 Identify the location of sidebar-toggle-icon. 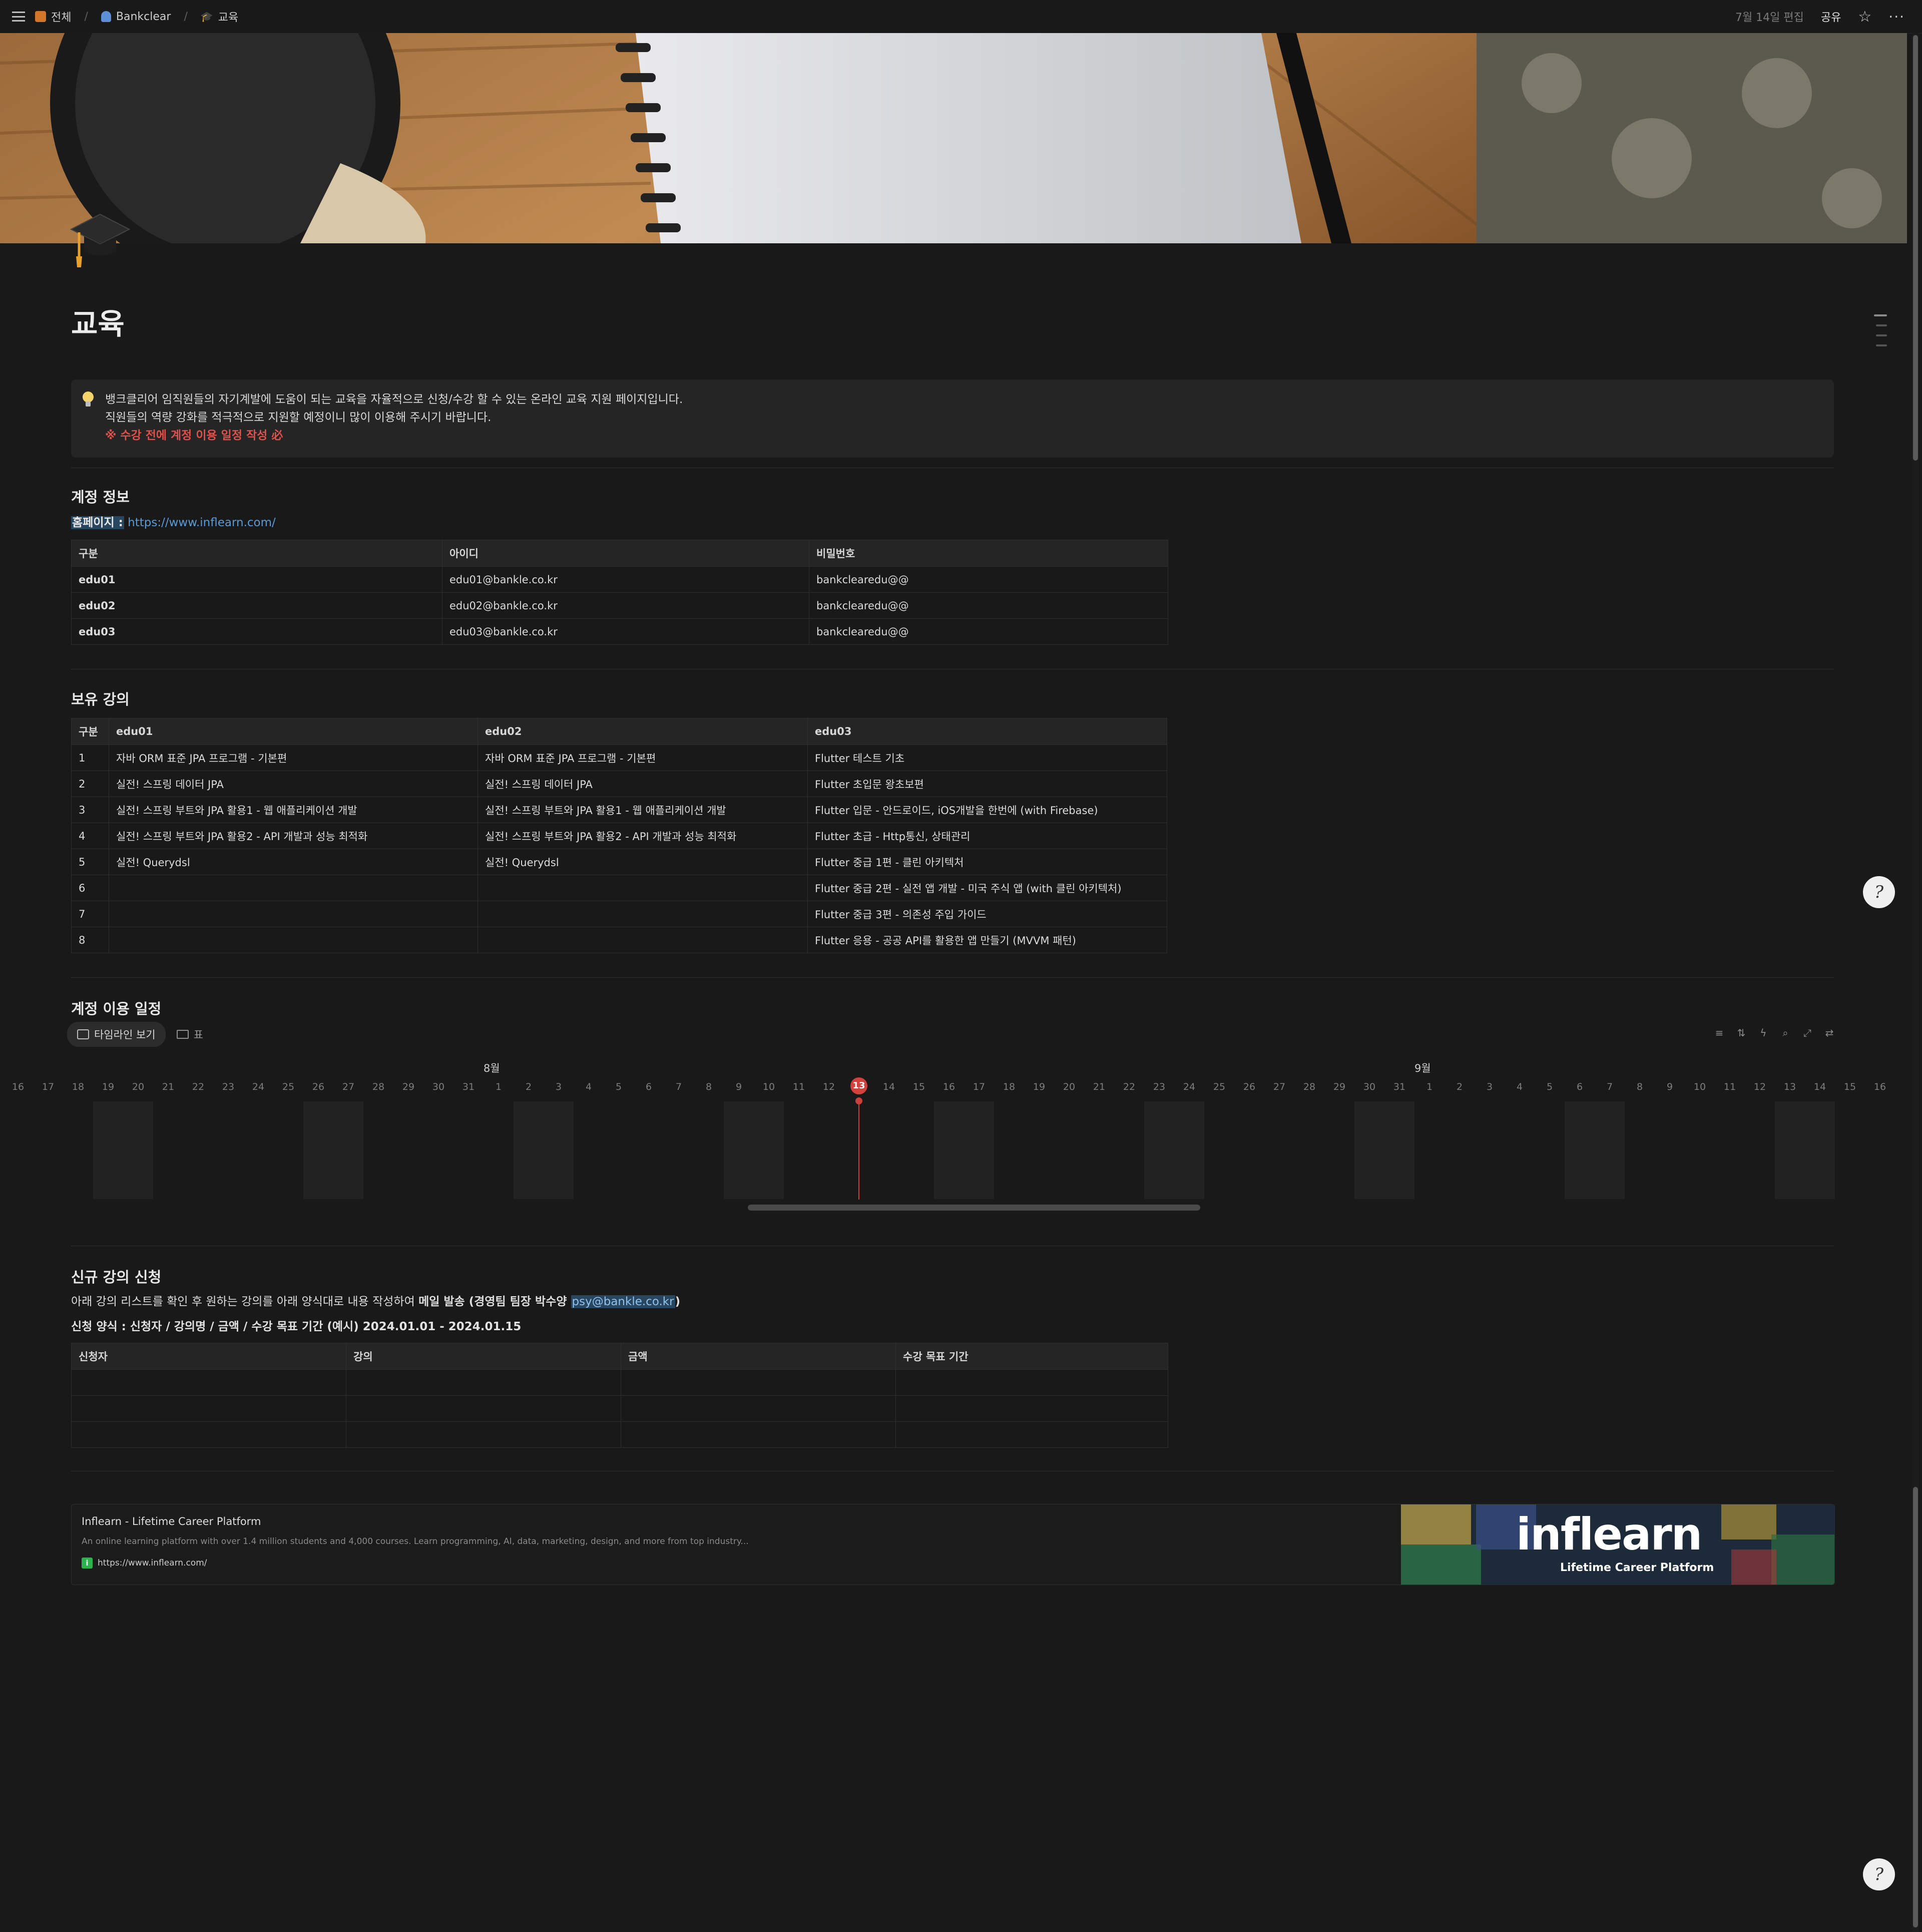
(18, 17).